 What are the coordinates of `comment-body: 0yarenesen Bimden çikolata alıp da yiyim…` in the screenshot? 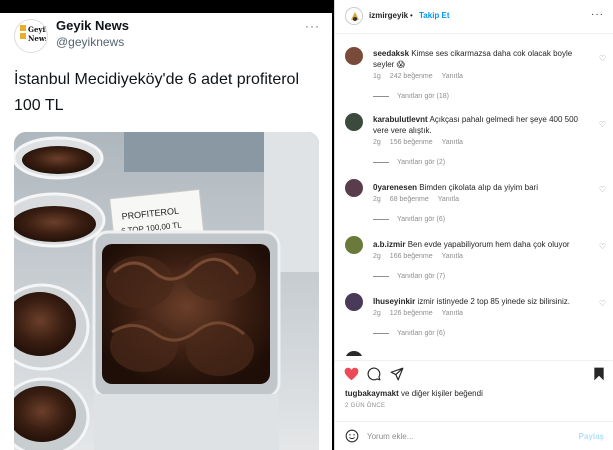 It's located at (482, 187).